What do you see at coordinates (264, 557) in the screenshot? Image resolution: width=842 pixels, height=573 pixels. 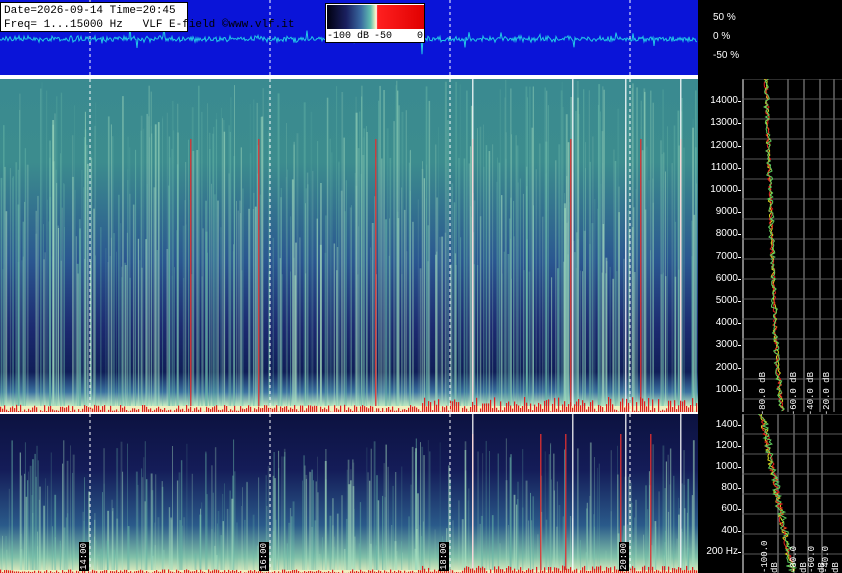 I see `time-label-16: 16:00` at bounding box center [264, 557].